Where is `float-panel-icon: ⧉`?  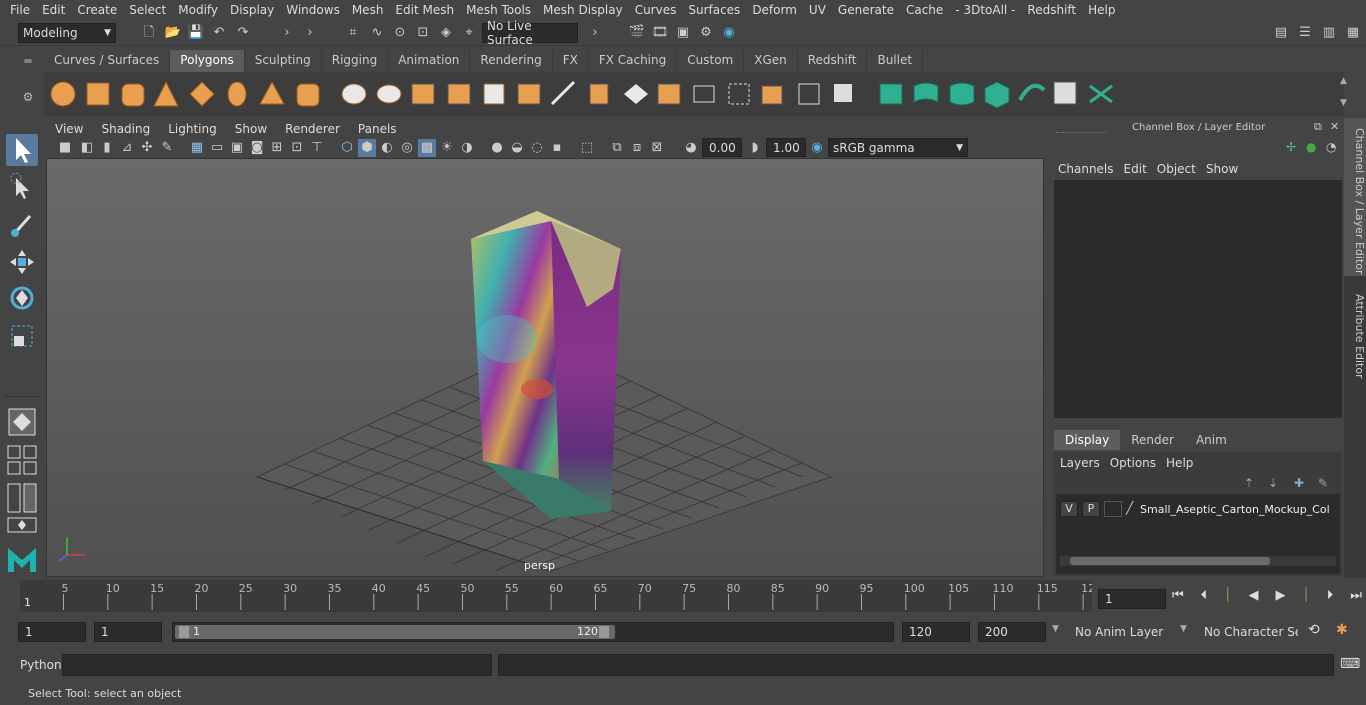 float-panel-icon: ⧉ is located at coordinates (1318, 127).